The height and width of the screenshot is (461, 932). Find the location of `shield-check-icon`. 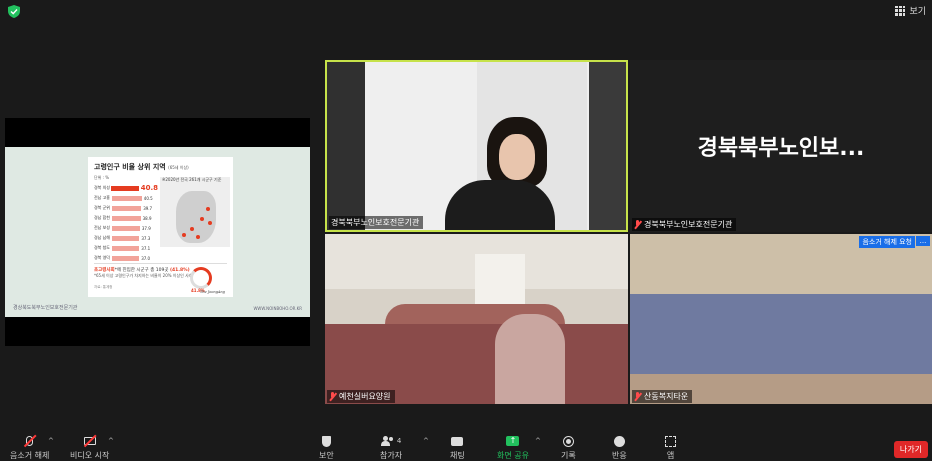

shield-check-icon is located at coordinates (14, 11).